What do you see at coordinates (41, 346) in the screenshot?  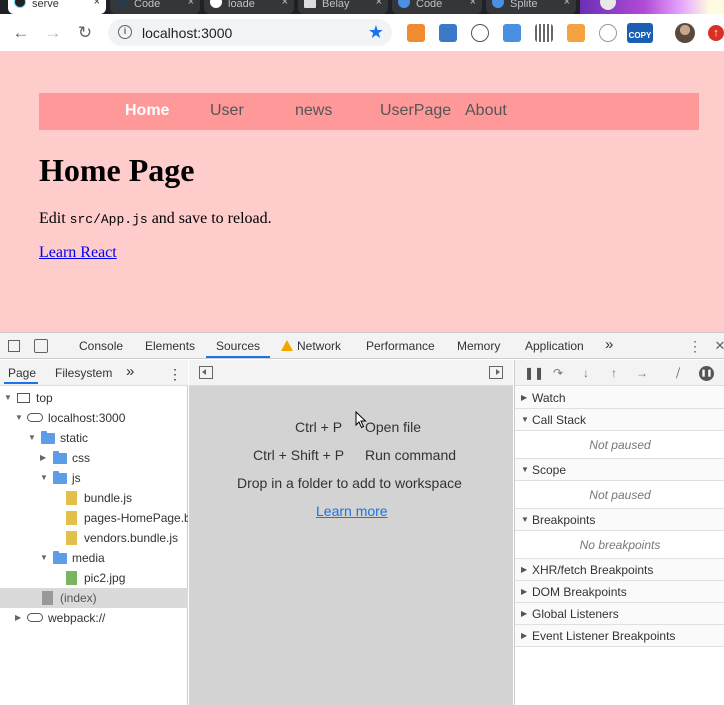 I see `device-toolbar-icon` at bounding box center [41, 346].